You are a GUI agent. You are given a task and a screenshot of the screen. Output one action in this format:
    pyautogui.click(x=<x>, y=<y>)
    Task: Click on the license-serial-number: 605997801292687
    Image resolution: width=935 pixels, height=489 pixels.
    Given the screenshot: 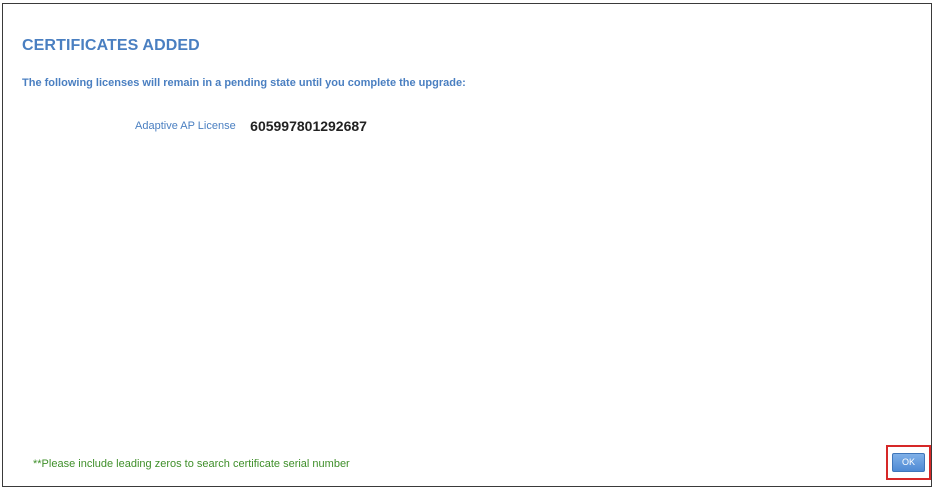 What is the action you would take?
    pyautogui.click(x=308, y=125)
    